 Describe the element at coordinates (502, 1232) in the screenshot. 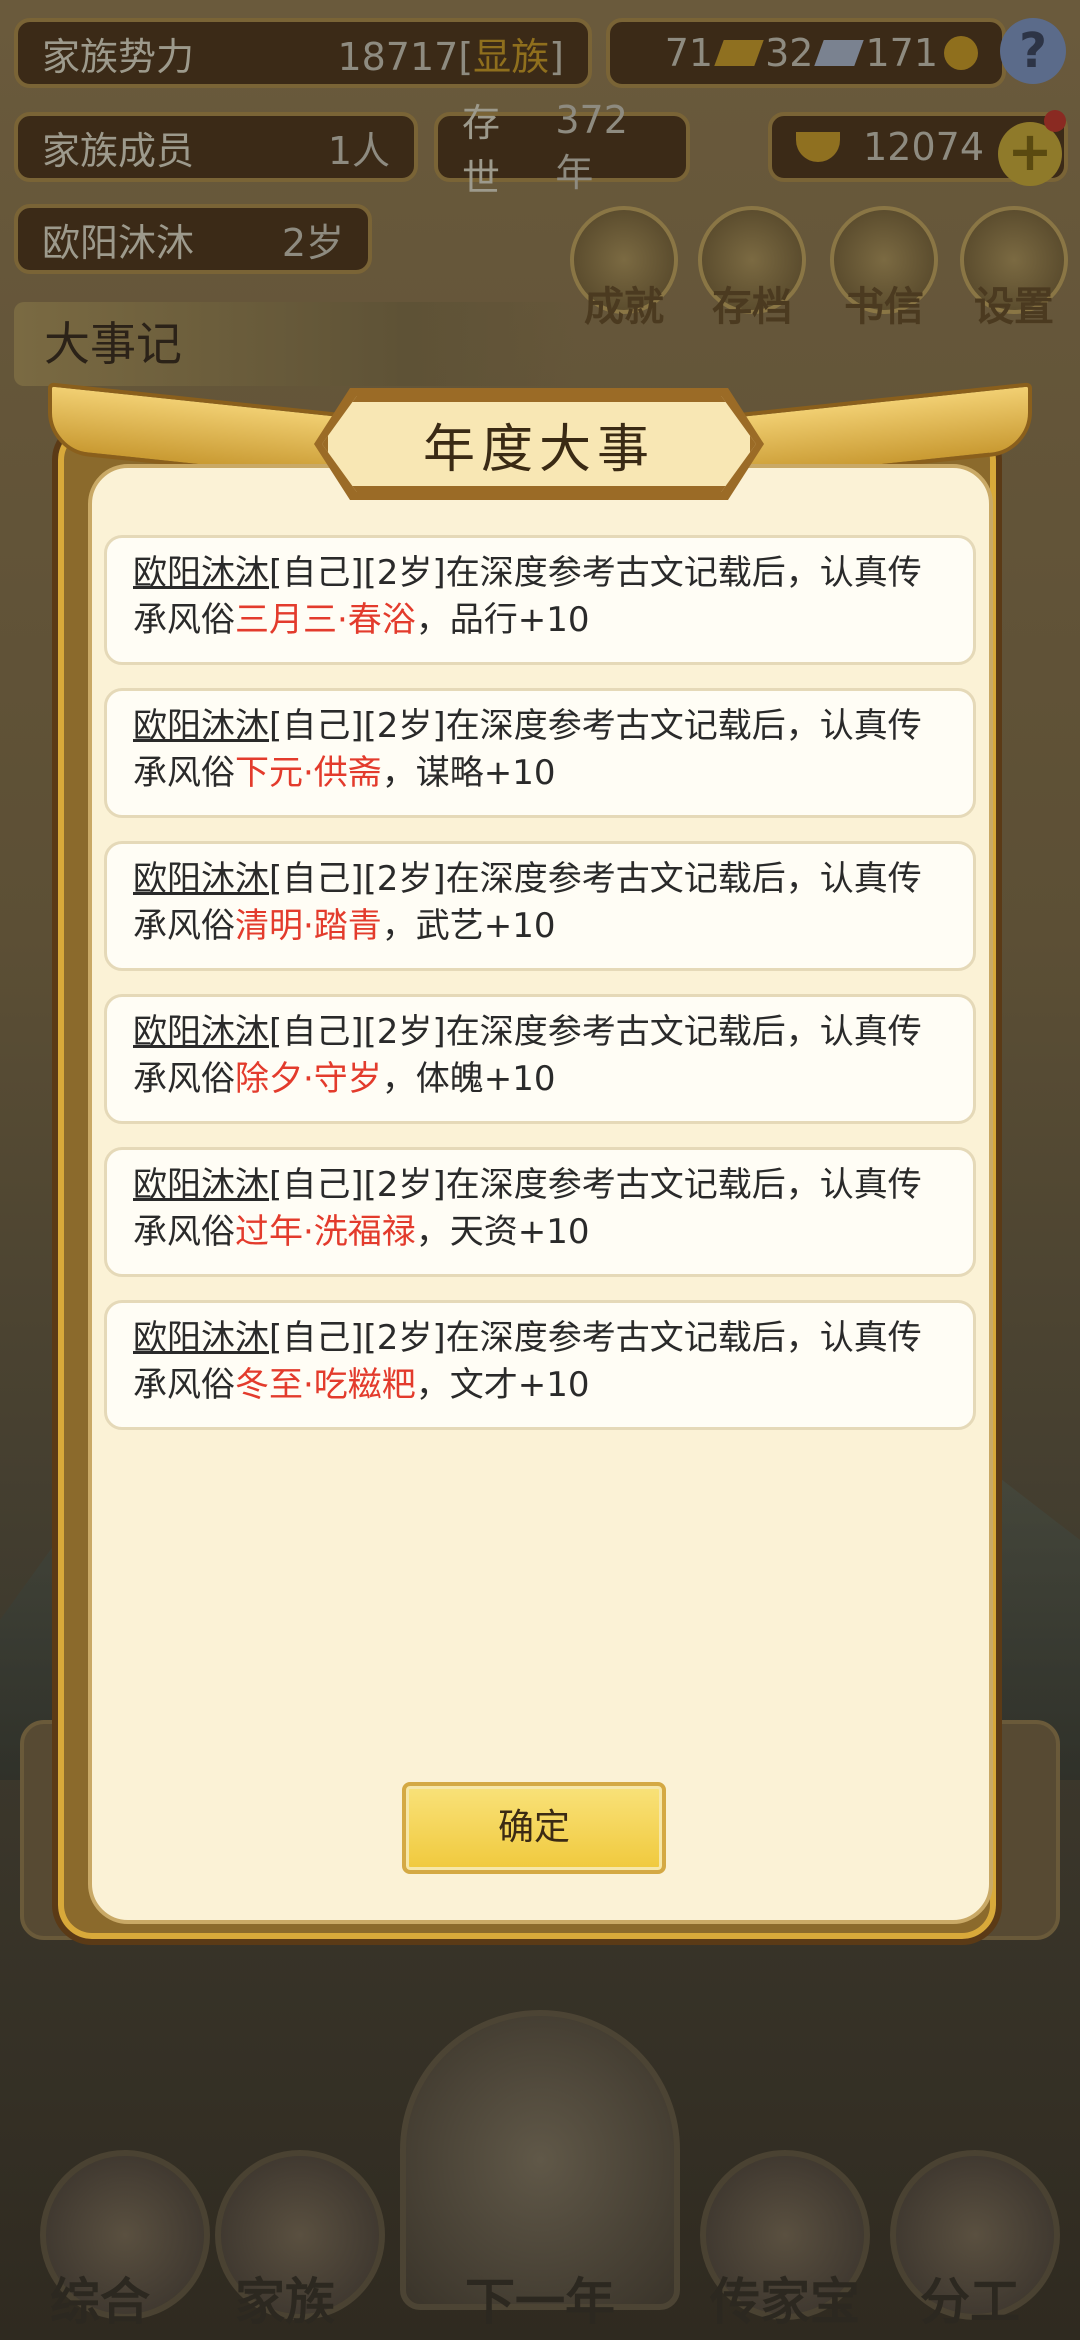

I see `event-reward: ，天资+10` at that location.